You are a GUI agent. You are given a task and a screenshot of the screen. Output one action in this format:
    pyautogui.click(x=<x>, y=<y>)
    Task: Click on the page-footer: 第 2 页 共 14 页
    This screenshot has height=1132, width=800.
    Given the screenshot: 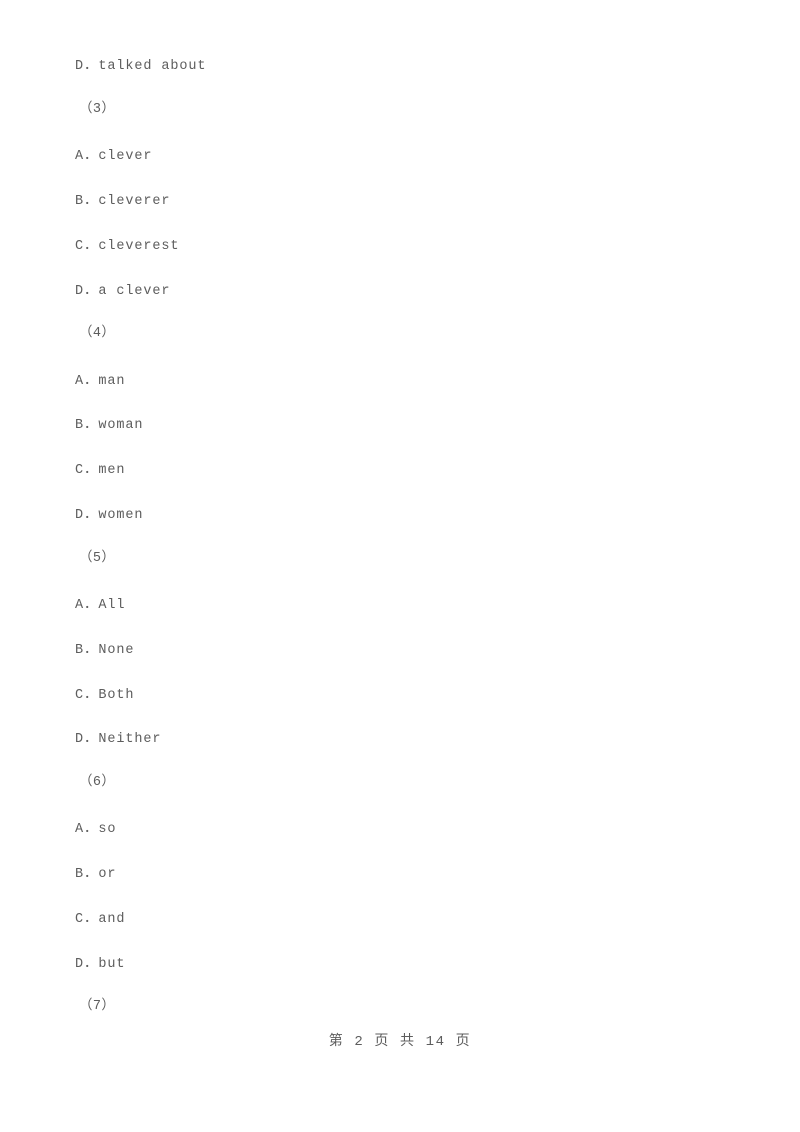 What is the action you would take?
    pyautogui.click(x=400, y=1042)
    